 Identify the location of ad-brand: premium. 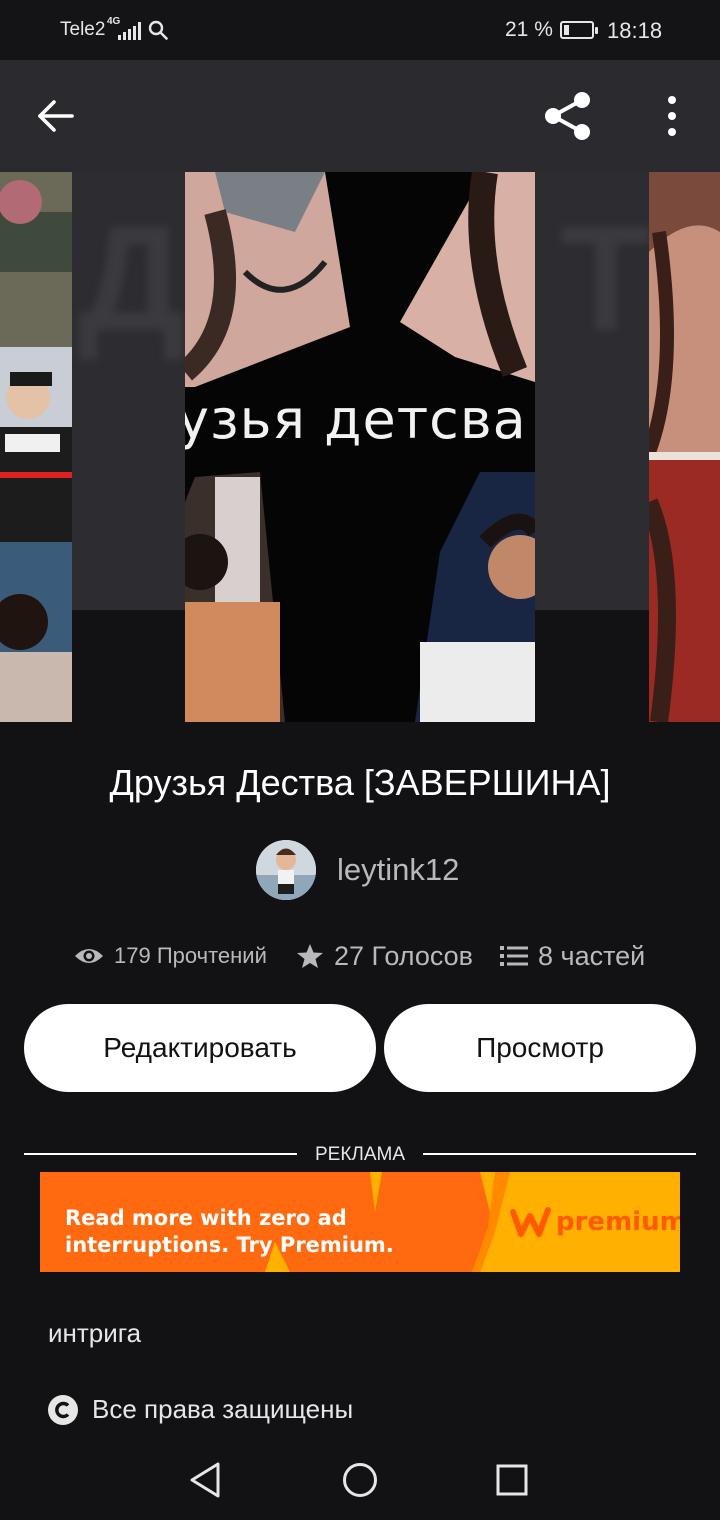
(595, 1222).